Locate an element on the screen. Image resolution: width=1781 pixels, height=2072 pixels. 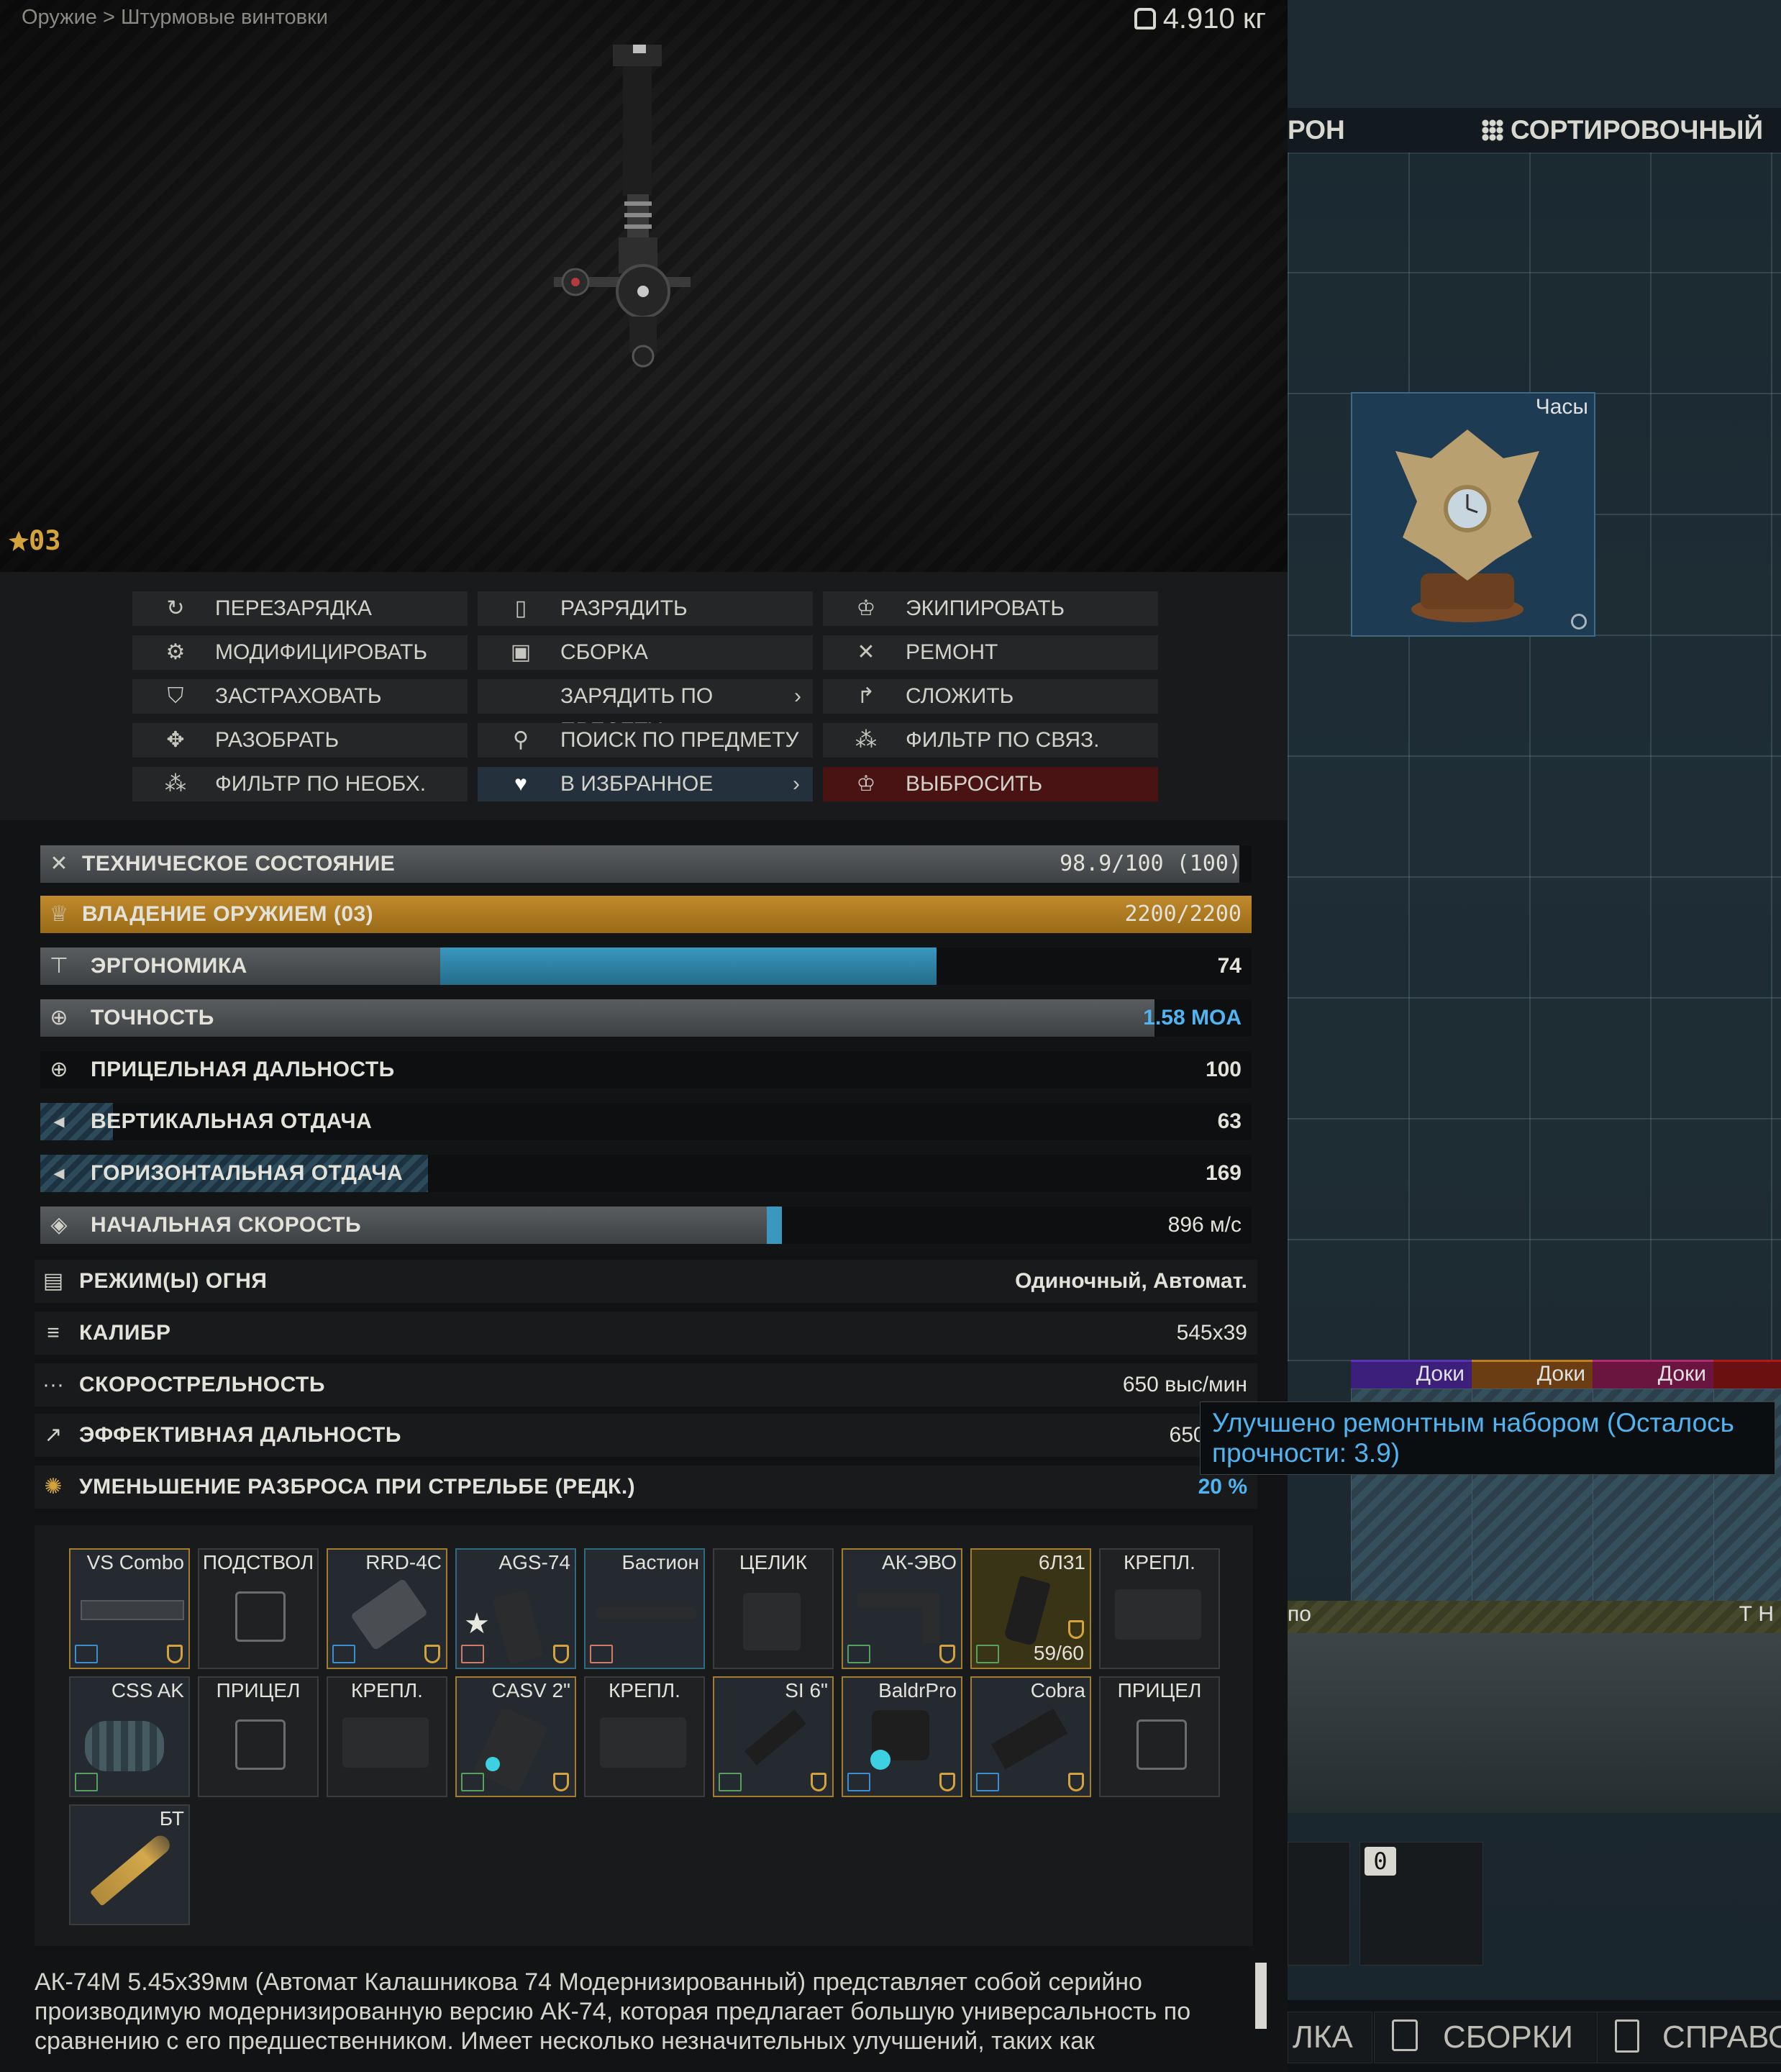
description-scrollbar is located at coordinates (1261, 1996).